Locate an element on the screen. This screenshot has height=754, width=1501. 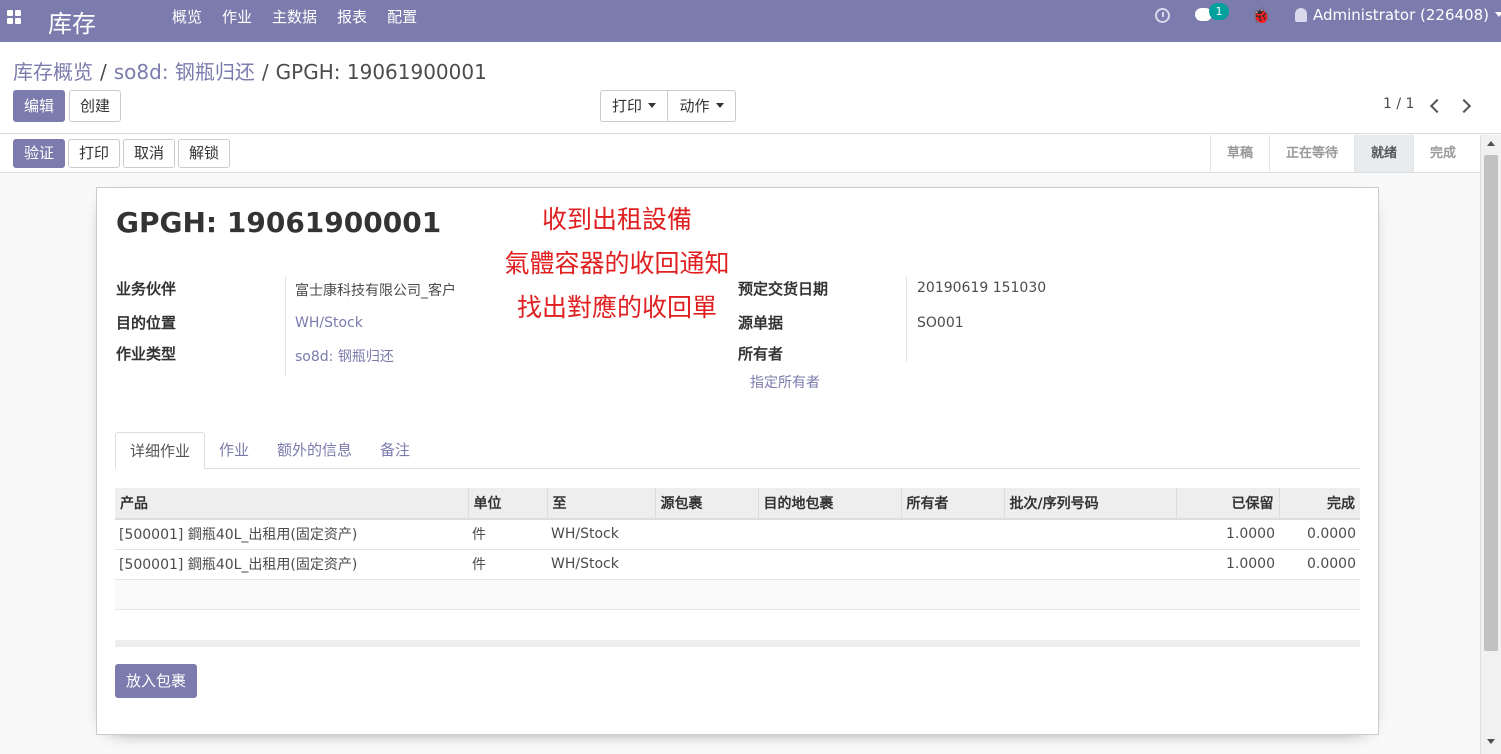
pager-value: 1 / 1 is located at coordinates (1398, 104).